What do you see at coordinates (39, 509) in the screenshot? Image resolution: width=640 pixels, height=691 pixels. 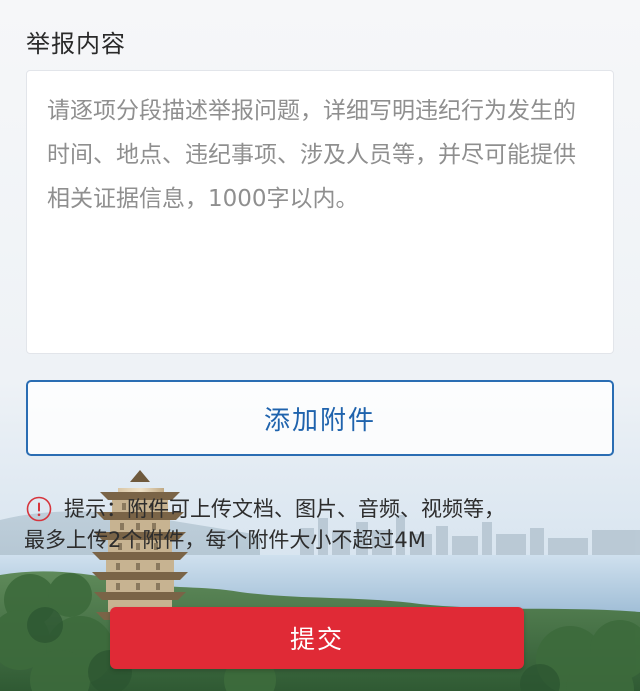 I see `exclamation-circle-icon` at bounding box center [39, 509].